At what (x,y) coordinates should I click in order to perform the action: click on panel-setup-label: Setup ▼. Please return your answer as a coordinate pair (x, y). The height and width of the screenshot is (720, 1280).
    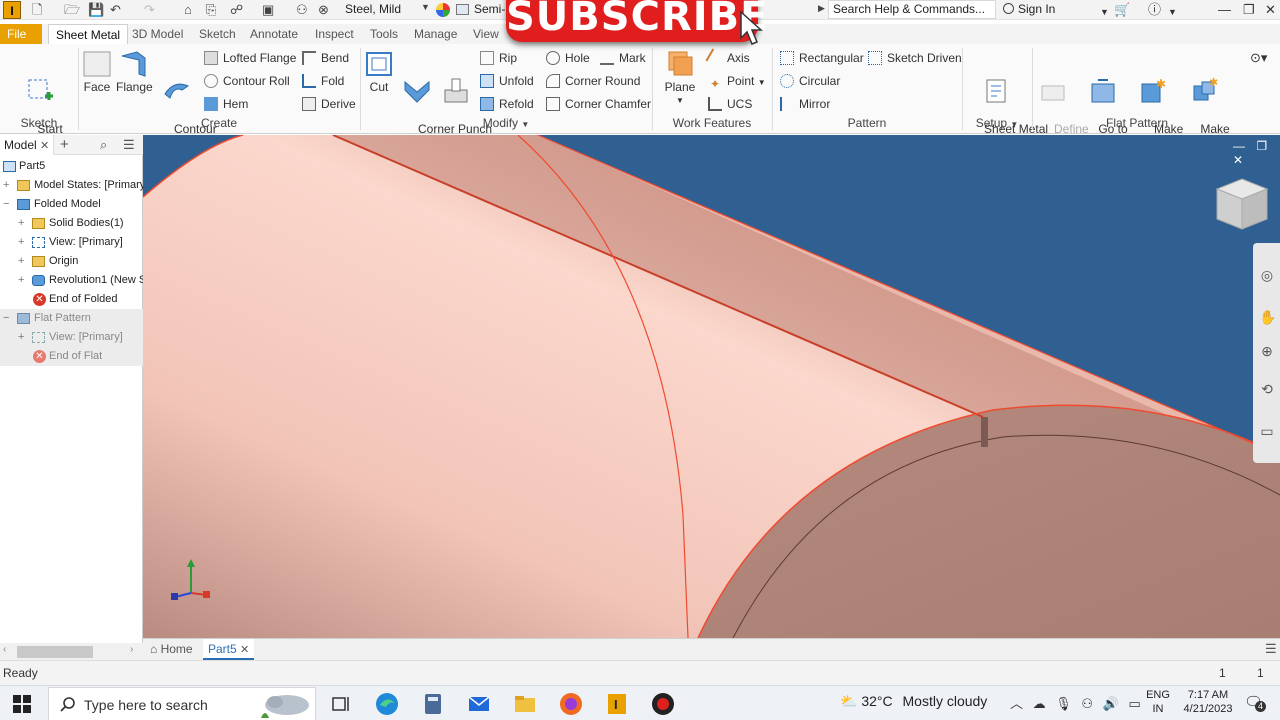
    Looking at the image, I should click on (997, 123).